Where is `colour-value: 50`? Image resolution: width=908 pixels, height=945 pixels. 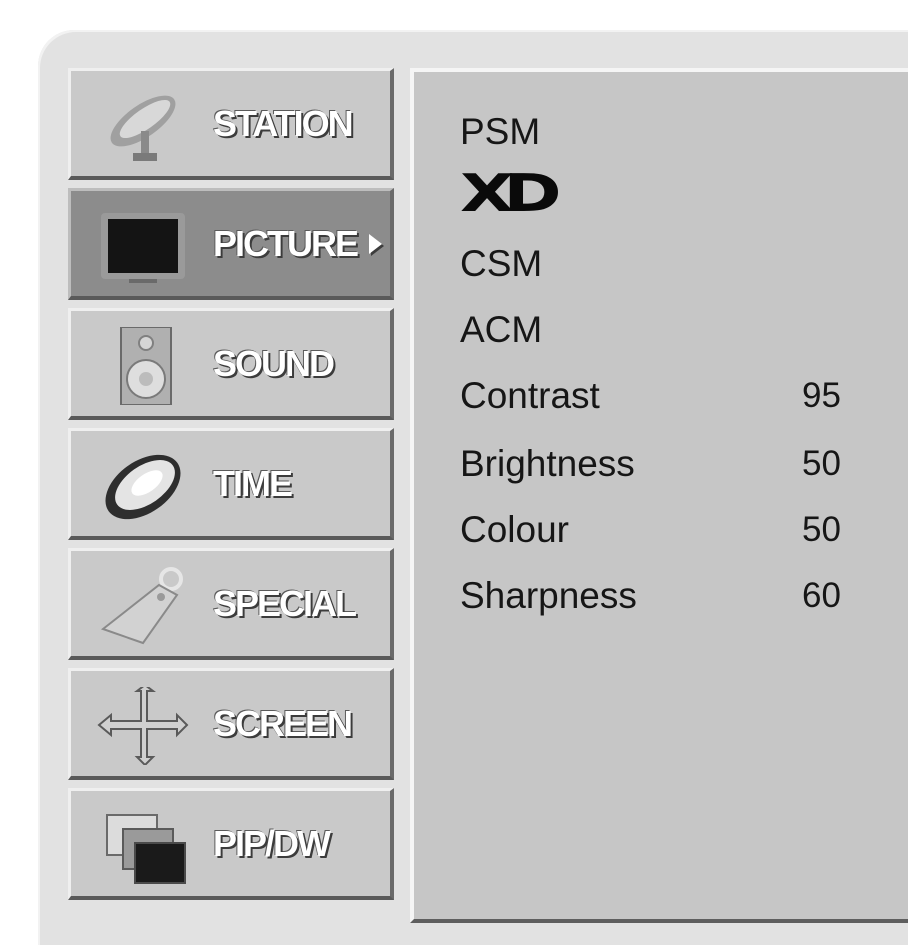
colour-value: 50 is located at coordinates (821, 529).